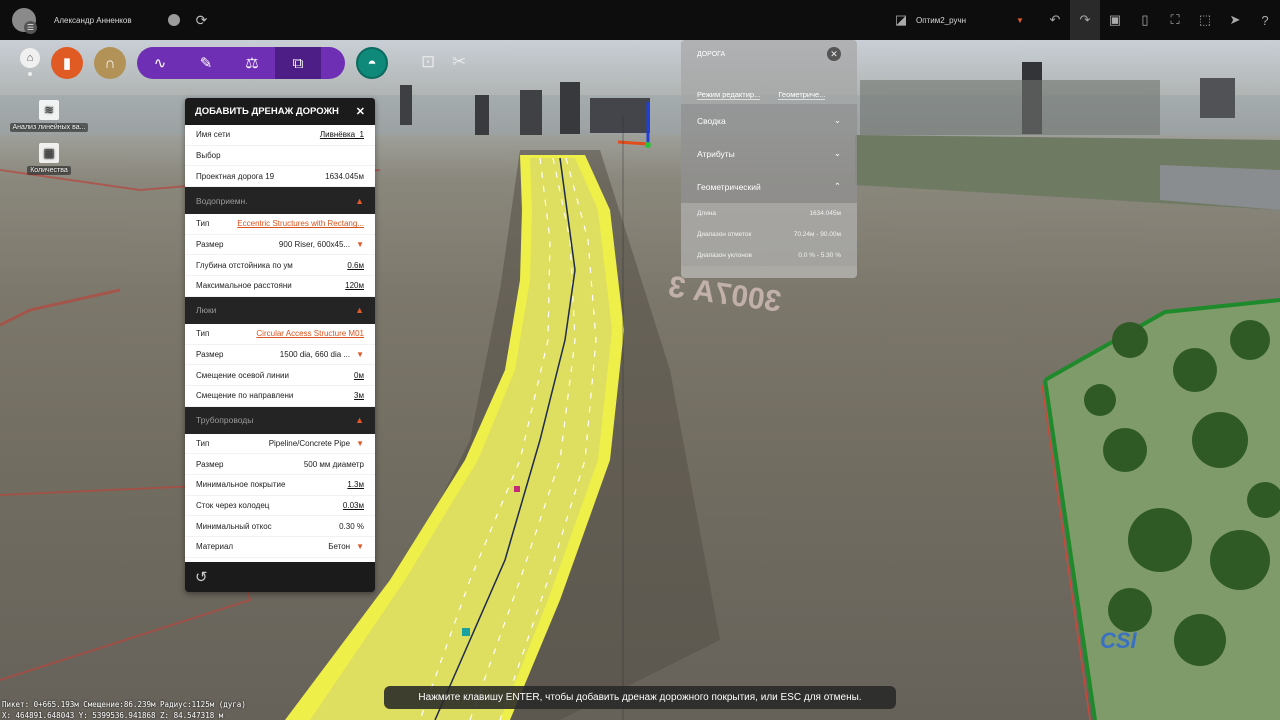 Image resolution: width=1280 pixels, height=720 pixels. Describe the element at coordinates (280, 506) in the screenshot. I see `drop-through-row: Сток через колодец 0.03м` at that location.